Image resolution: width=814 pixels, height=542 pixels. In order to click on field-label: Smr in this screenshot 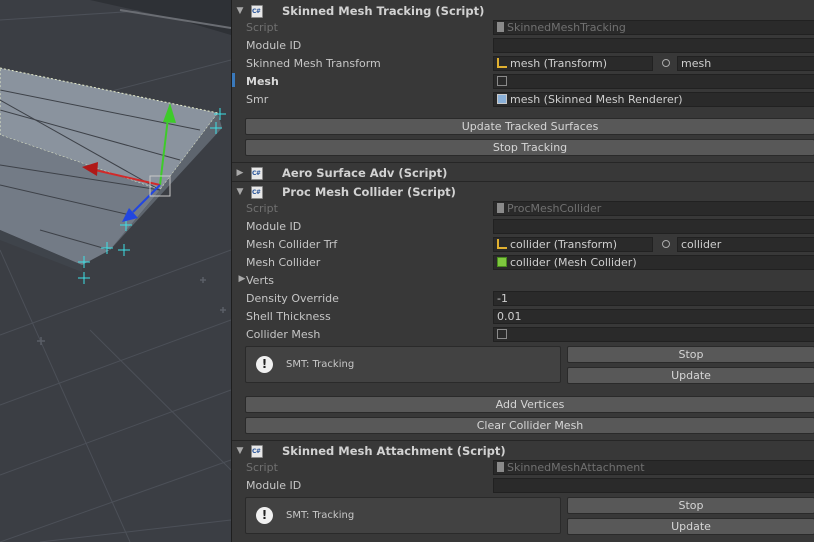, I will do `click(257, 99)`.